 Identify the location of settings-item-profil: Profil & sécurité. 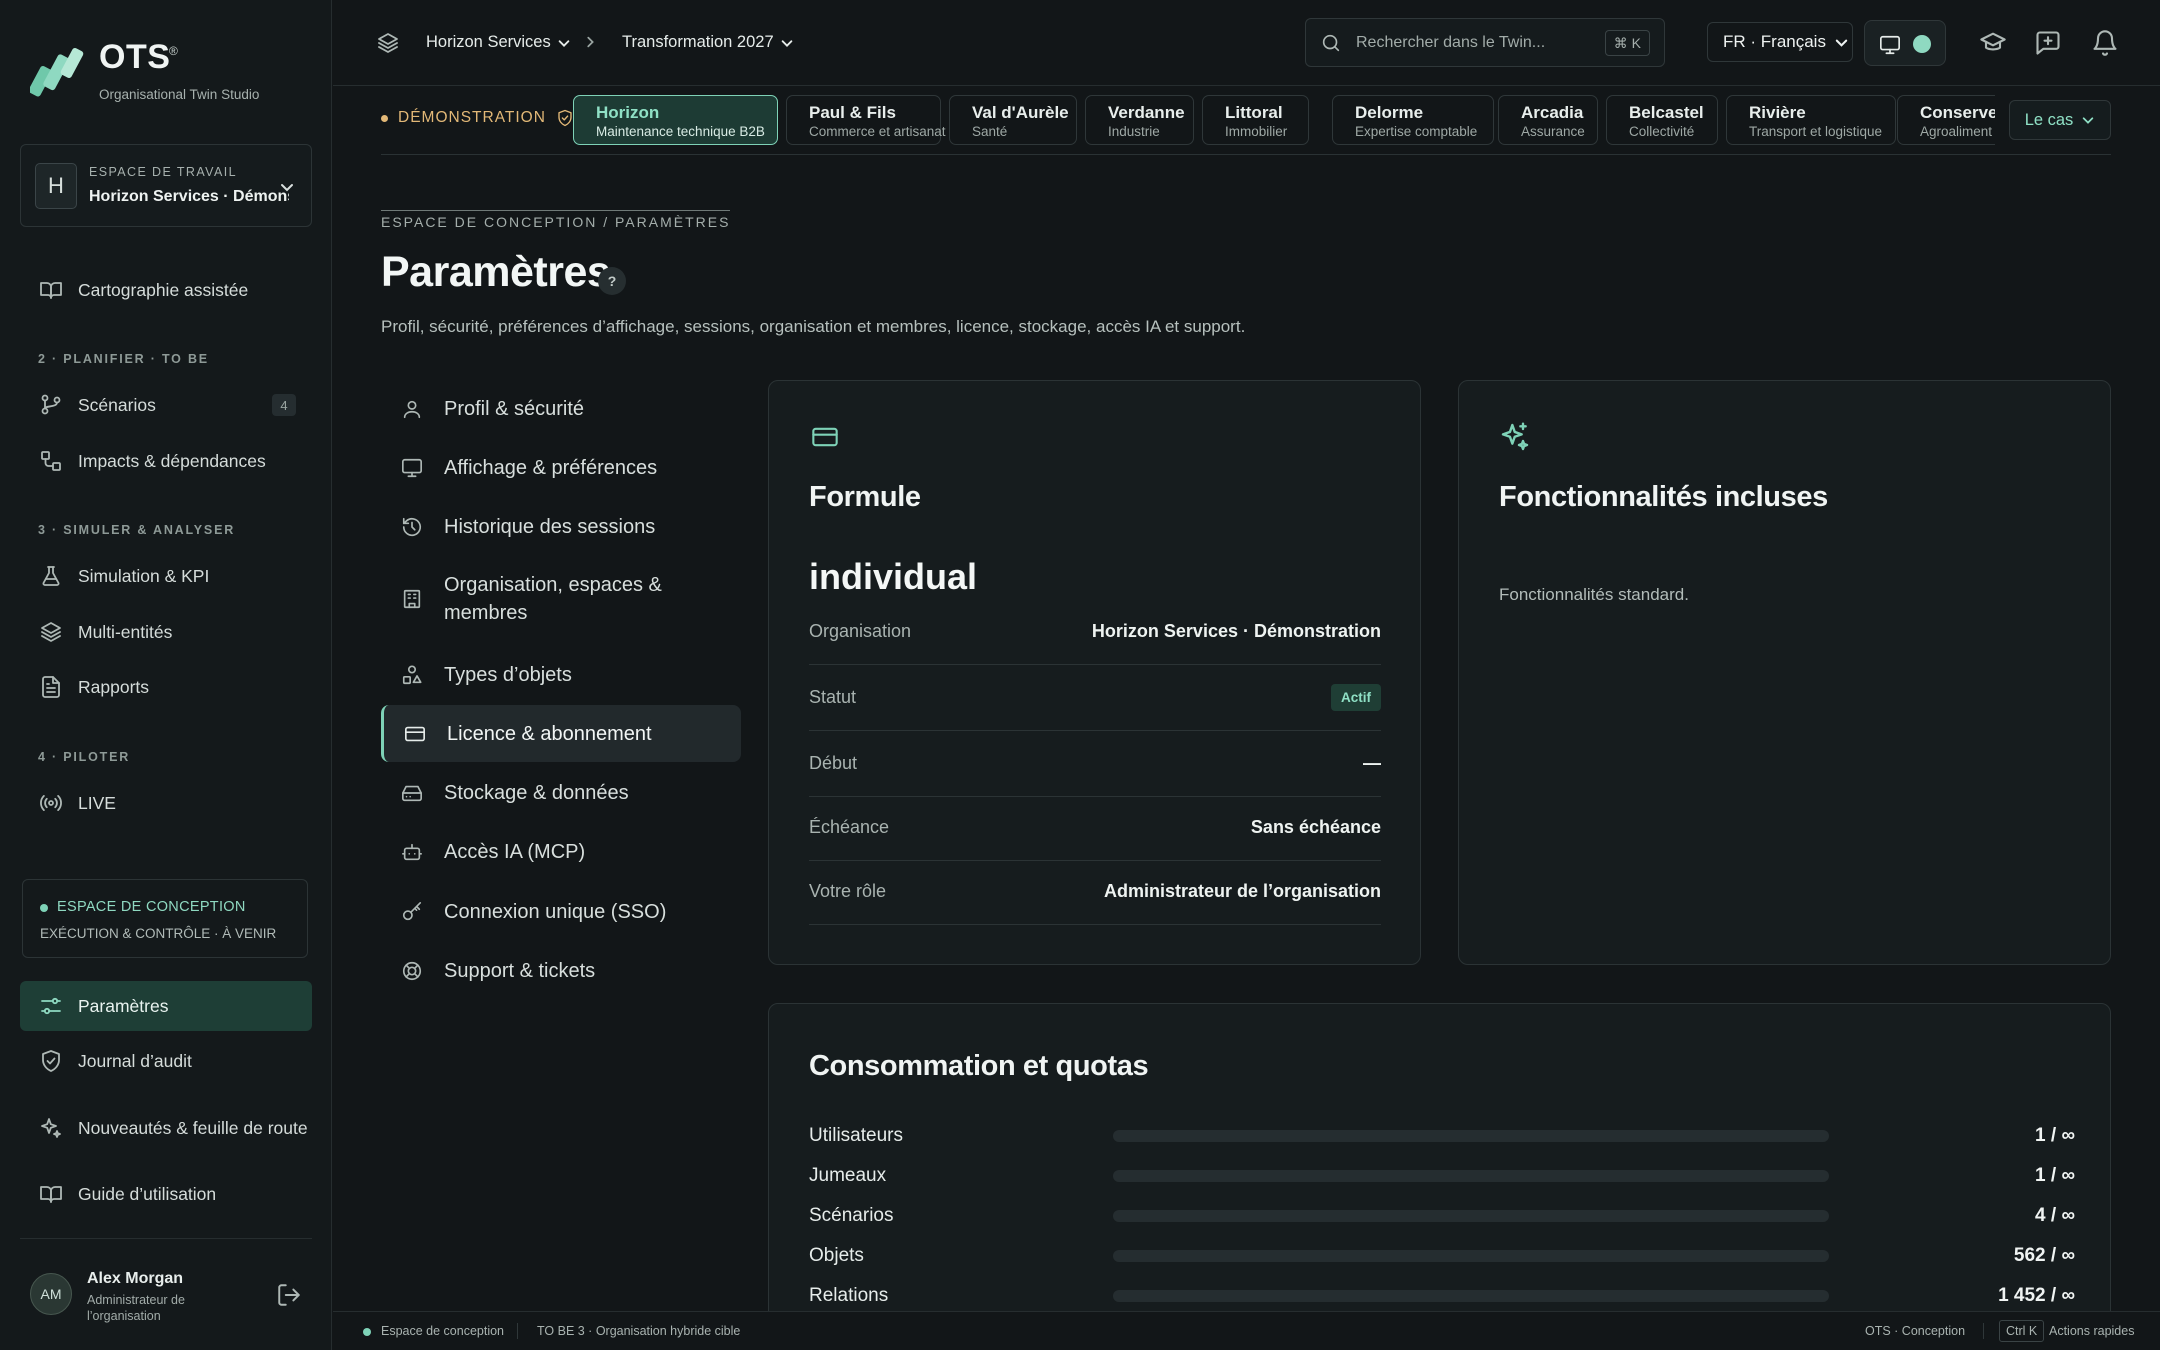
(561, 409).